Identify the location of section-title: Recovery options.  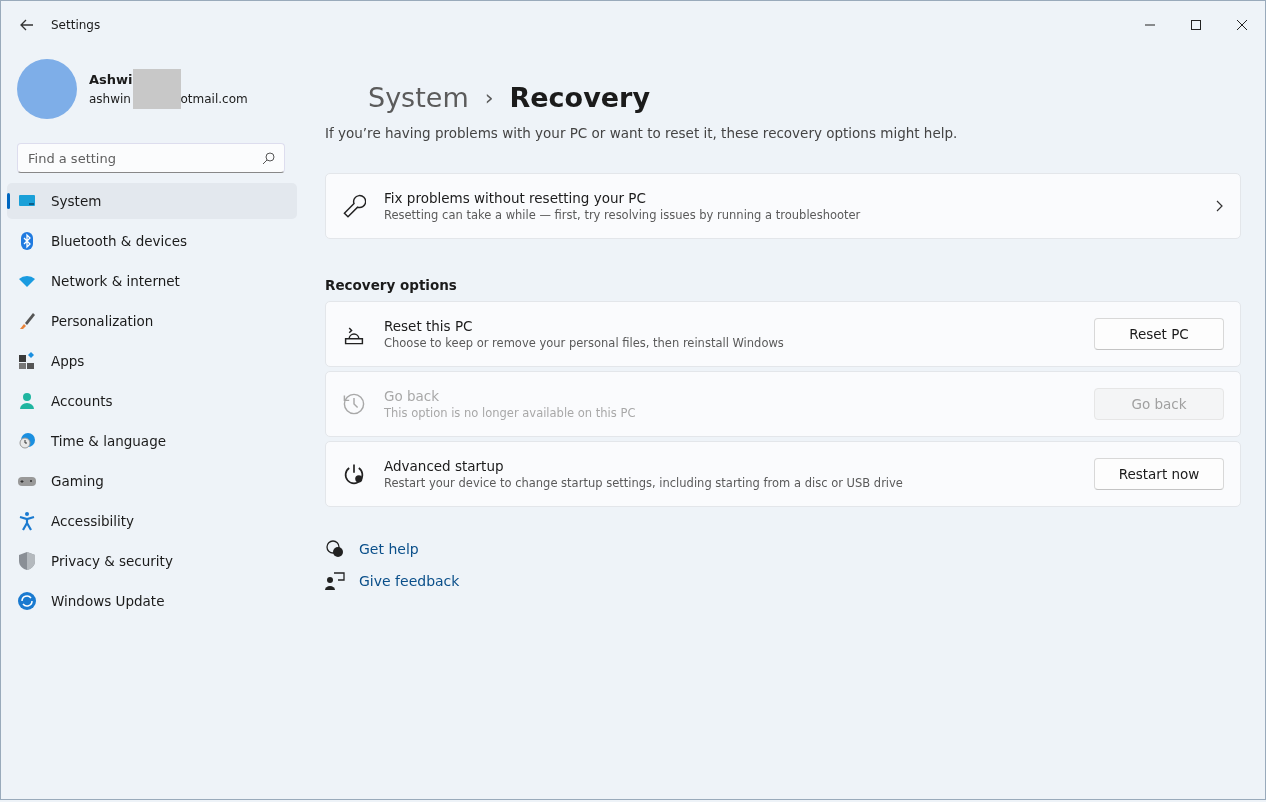
(391, 285).